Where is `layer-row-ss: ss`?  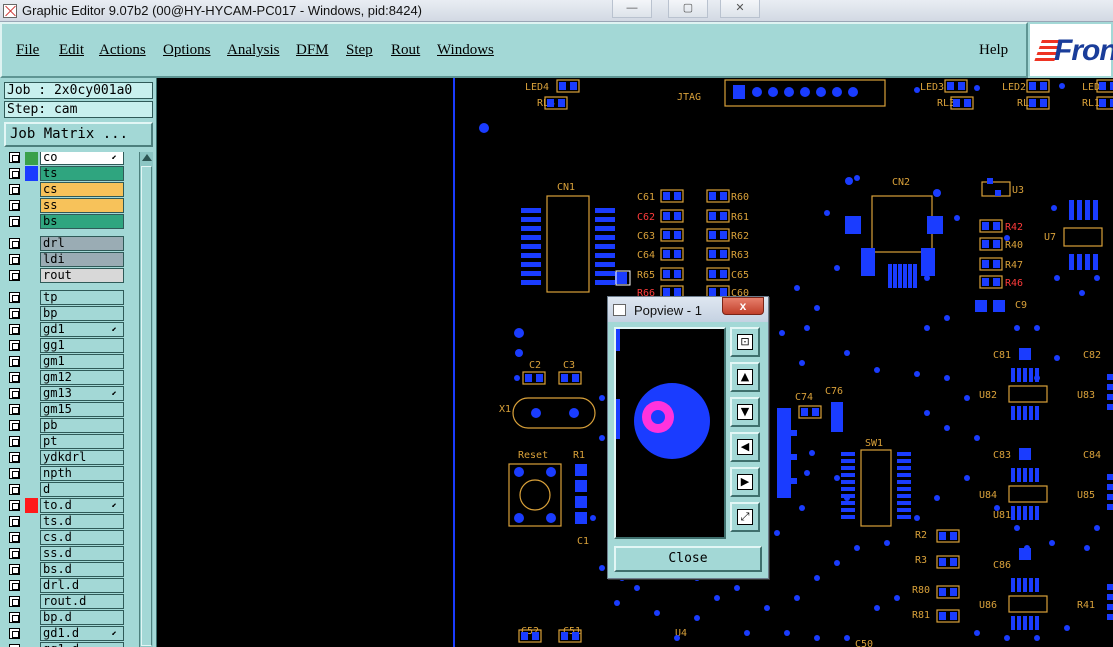
layer-row-ss: ss is located at coordinates (65, 205).